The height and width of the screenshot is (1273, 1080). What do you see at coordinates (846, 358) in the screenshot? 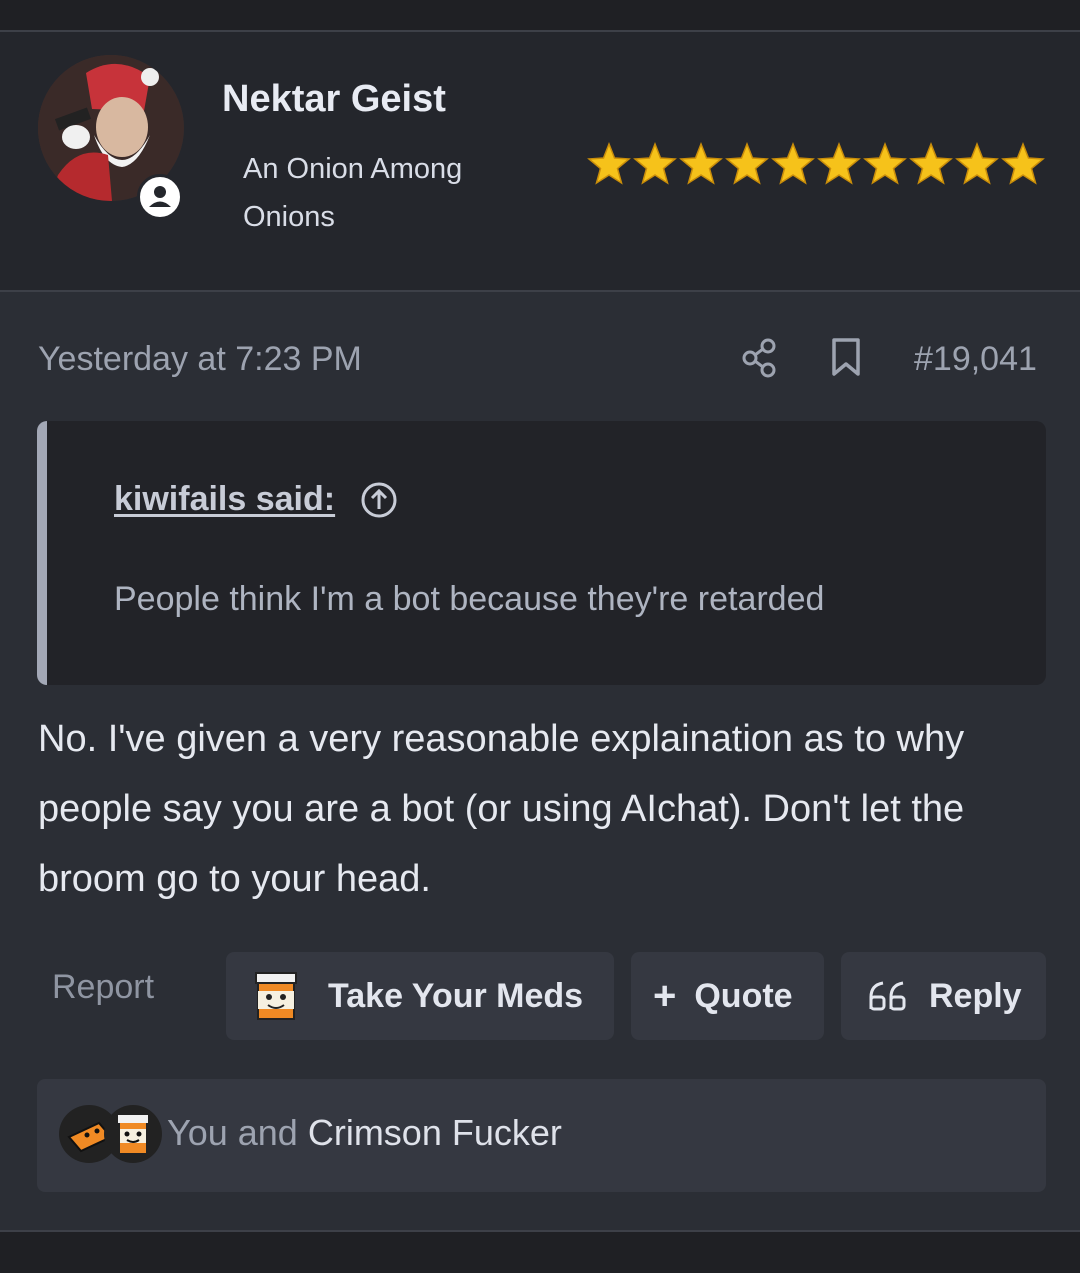
I see `bookmark-icon` at bounding box center [846, 358].